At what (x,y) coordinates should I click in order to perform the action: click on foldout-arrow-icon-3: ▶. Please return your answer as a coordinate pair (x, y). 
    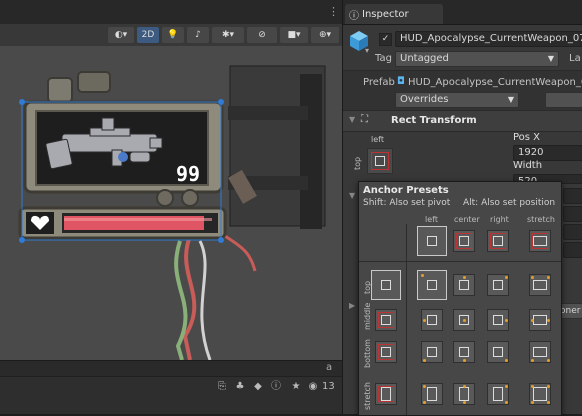
    Looking at the image, I should click on (352, 305).